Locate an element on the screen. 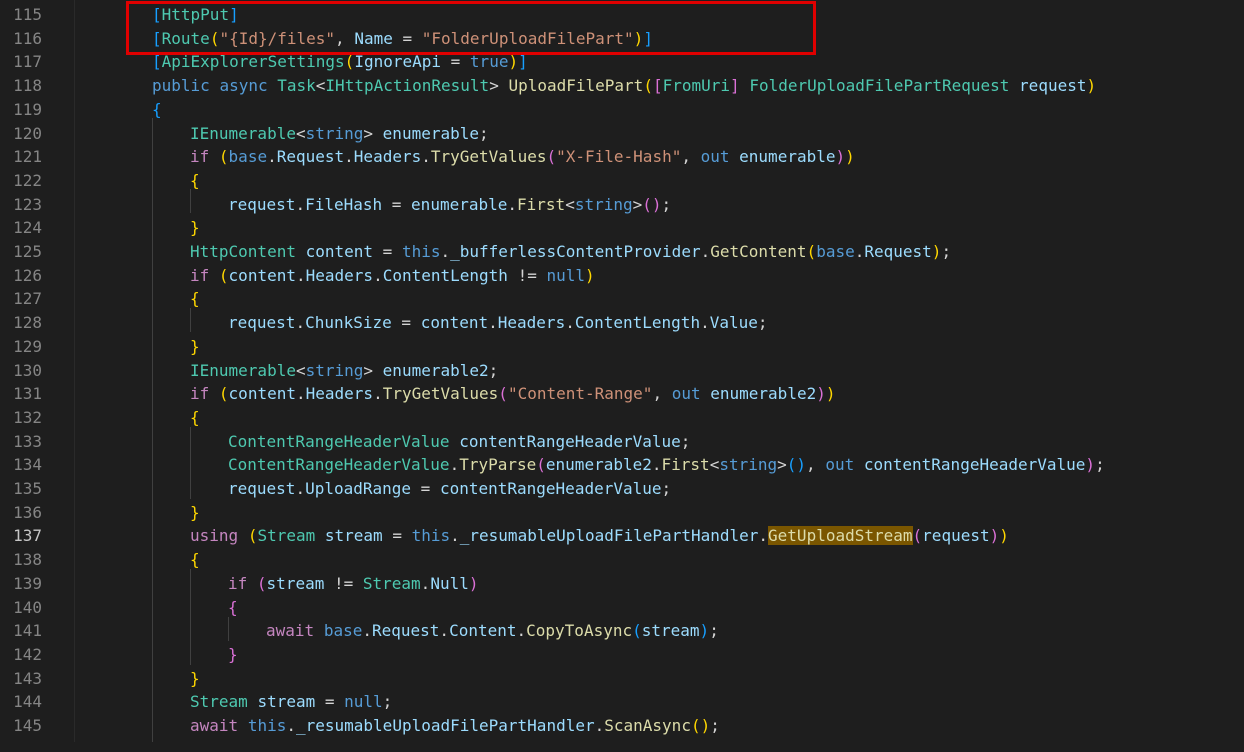 The height and width of the screenshot is (752, 1244). code-token: ScanAsync is located at coordinates (647, 725).